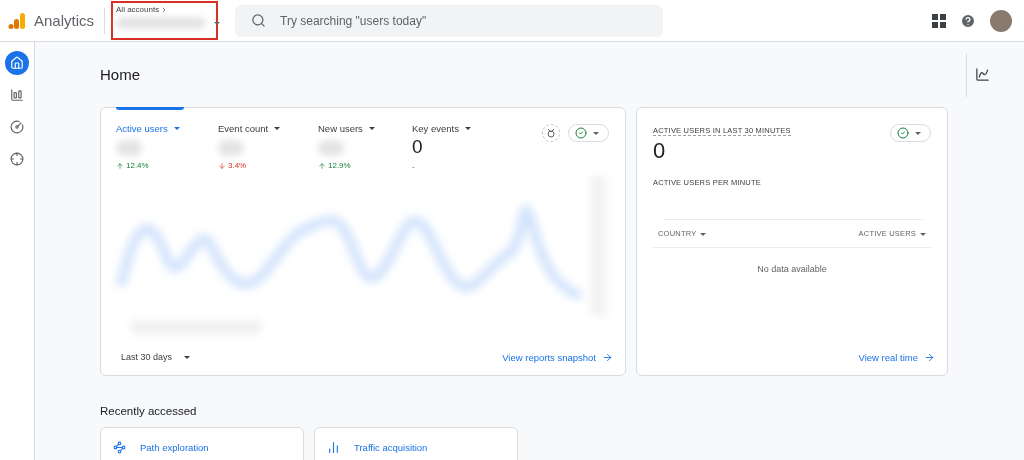 The width and height of the screenshot is (1024, 460). Describe the element at coordinates (462, 142) in the screenshot. I see `metric-tab: Key events 0 -` at that location.